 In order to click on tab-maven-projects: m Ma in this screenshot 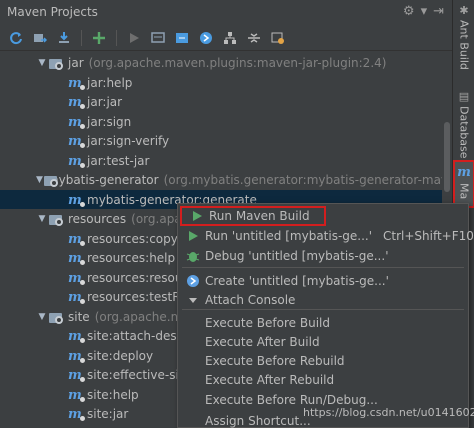, I will do `click(463, 184)`.